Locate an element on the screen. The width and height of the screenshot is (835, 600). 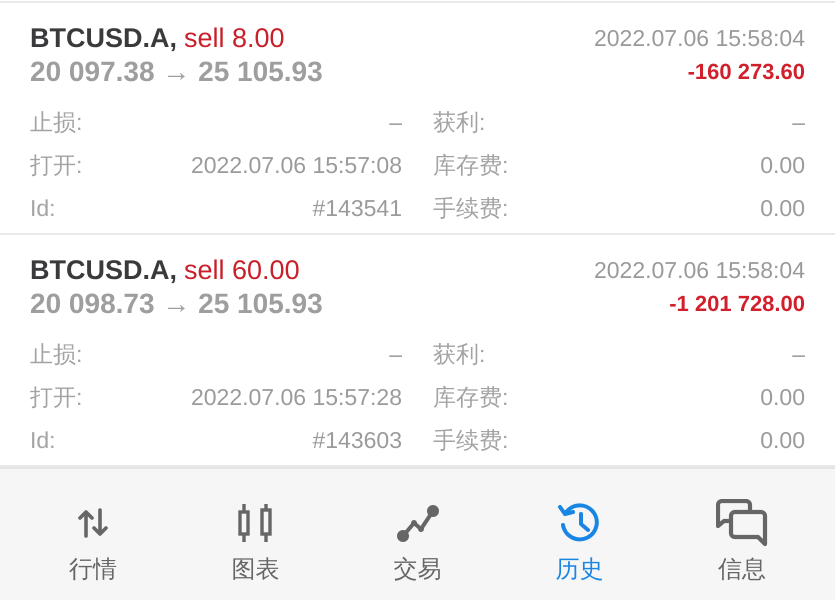
nav-tab: 行情 is located at coordinates (93, 534).